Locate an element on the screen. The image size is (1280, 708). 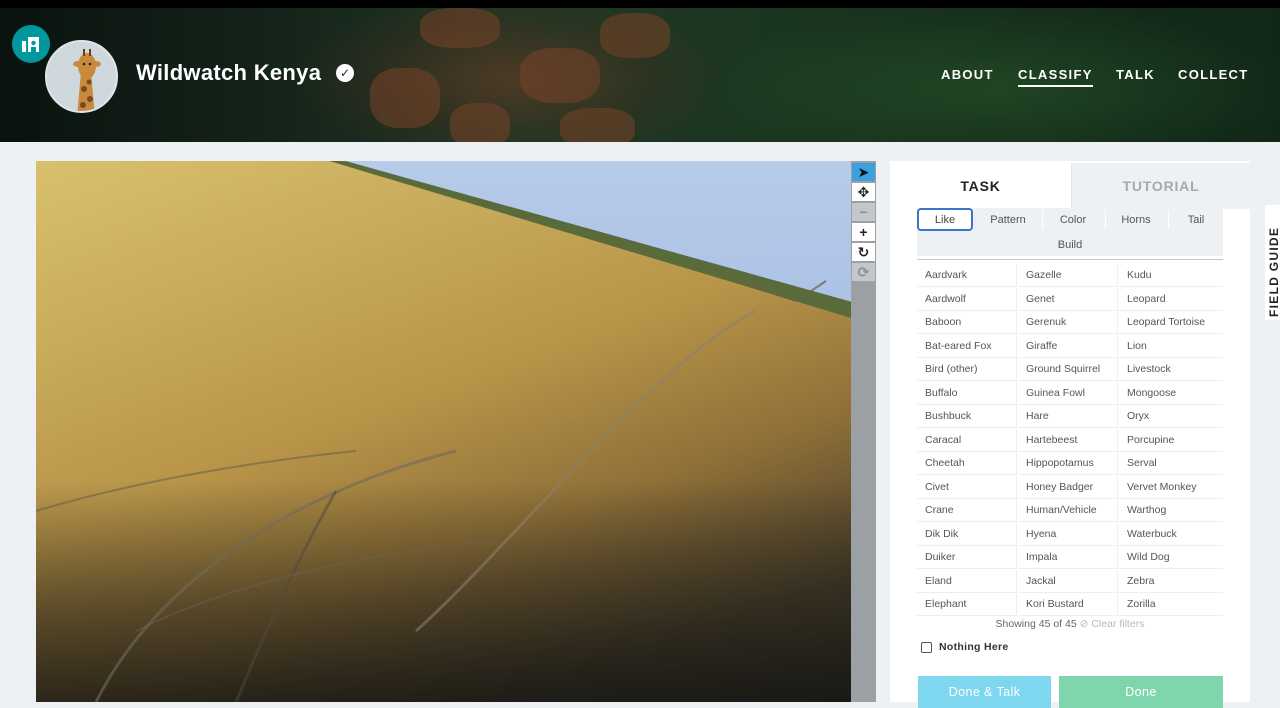
species-item: Gerenuk is located at coordinates (1068, 322).